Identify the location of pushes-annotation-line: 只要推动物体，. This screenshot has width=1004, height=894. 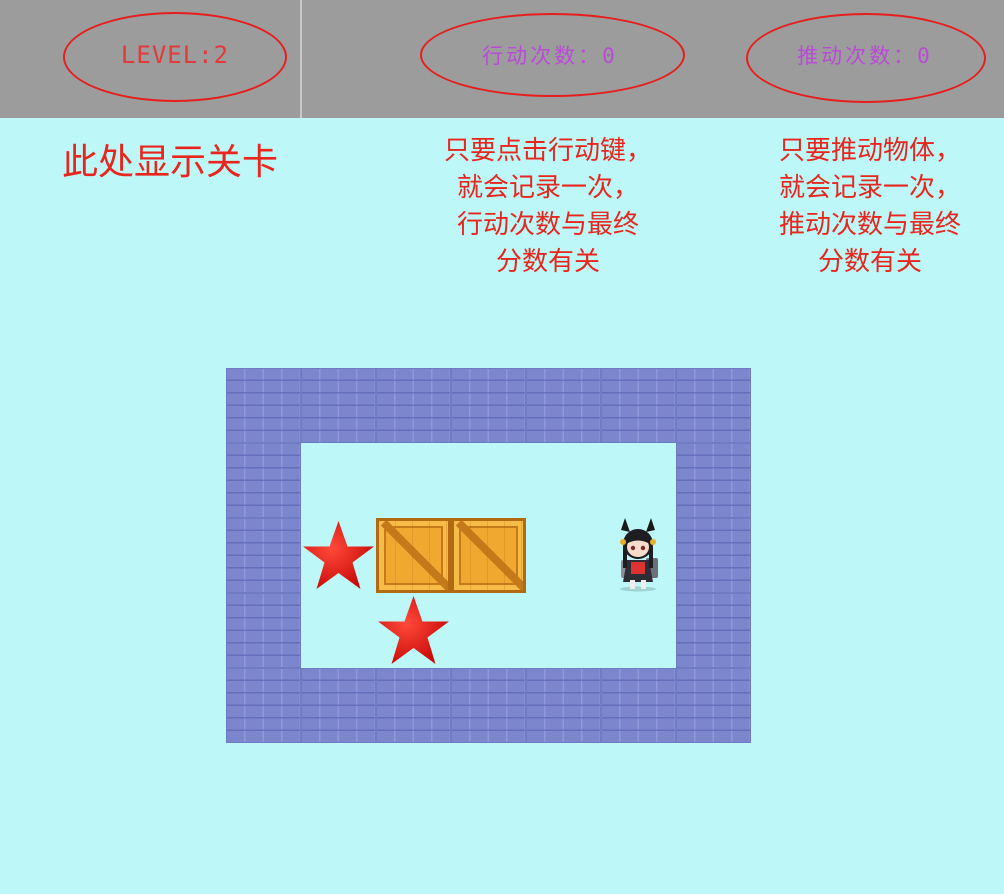
(869, 151).